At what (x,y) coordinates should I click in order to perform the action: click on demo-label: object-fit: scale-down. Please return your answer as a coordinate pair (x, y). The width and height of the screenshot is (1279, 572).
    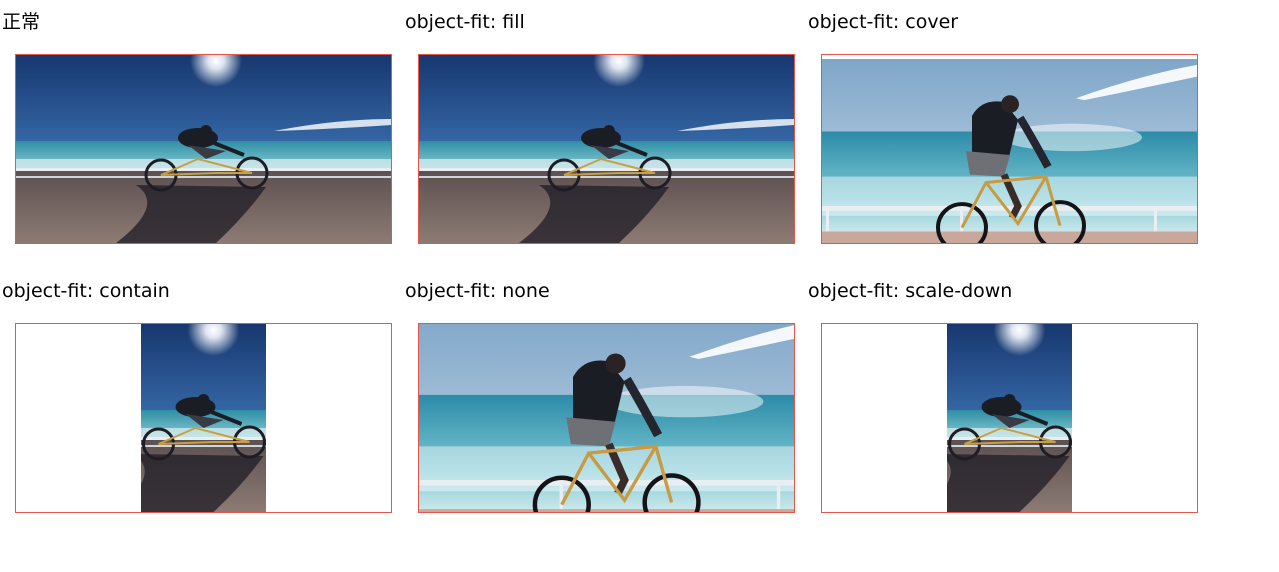
    Looking at the image, I should click on (910, 291).